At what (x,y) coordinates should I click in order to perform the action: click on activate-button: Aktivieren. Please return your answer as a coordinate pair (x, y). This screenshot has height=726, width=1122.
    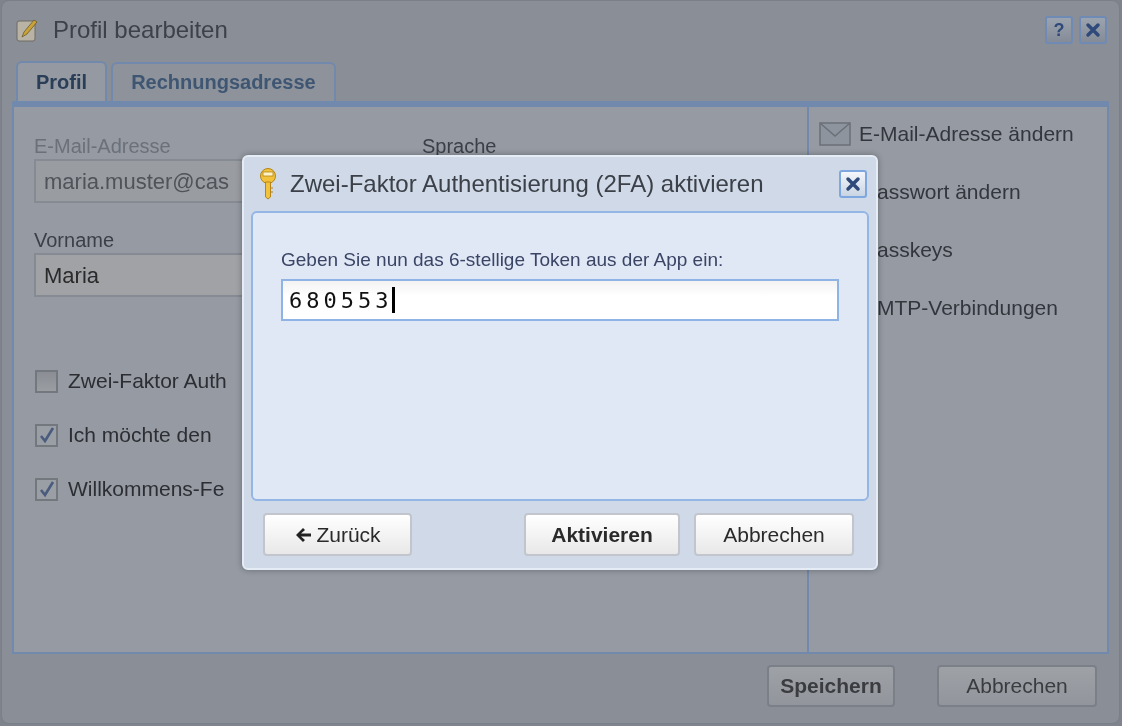
    Looking at the image, I should click on (602, 534).